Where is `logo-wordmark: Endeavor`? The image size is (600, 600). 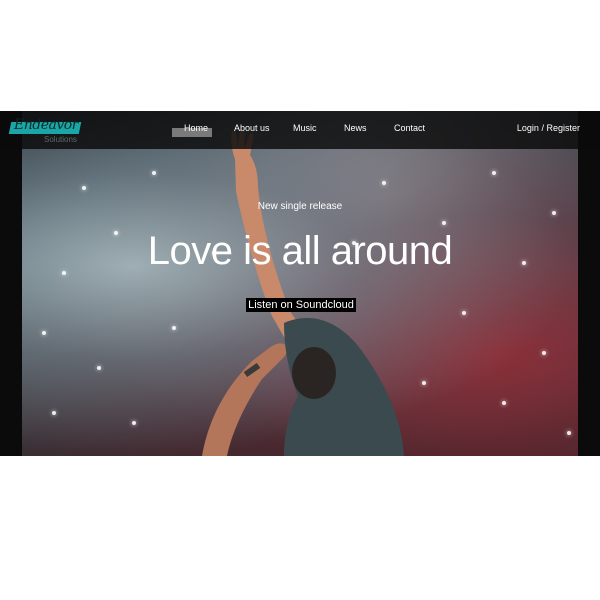
logo-wordmark: Endeavor is located at coordinates (46, 125).